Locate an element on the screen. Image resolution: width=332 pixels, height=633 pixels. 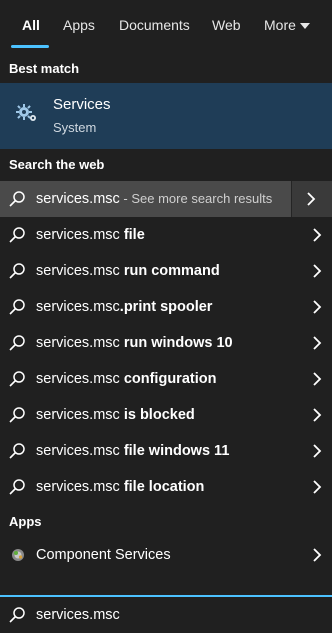
web-result-row: services.msc file windows 11 is located at coordinates (166, 451).